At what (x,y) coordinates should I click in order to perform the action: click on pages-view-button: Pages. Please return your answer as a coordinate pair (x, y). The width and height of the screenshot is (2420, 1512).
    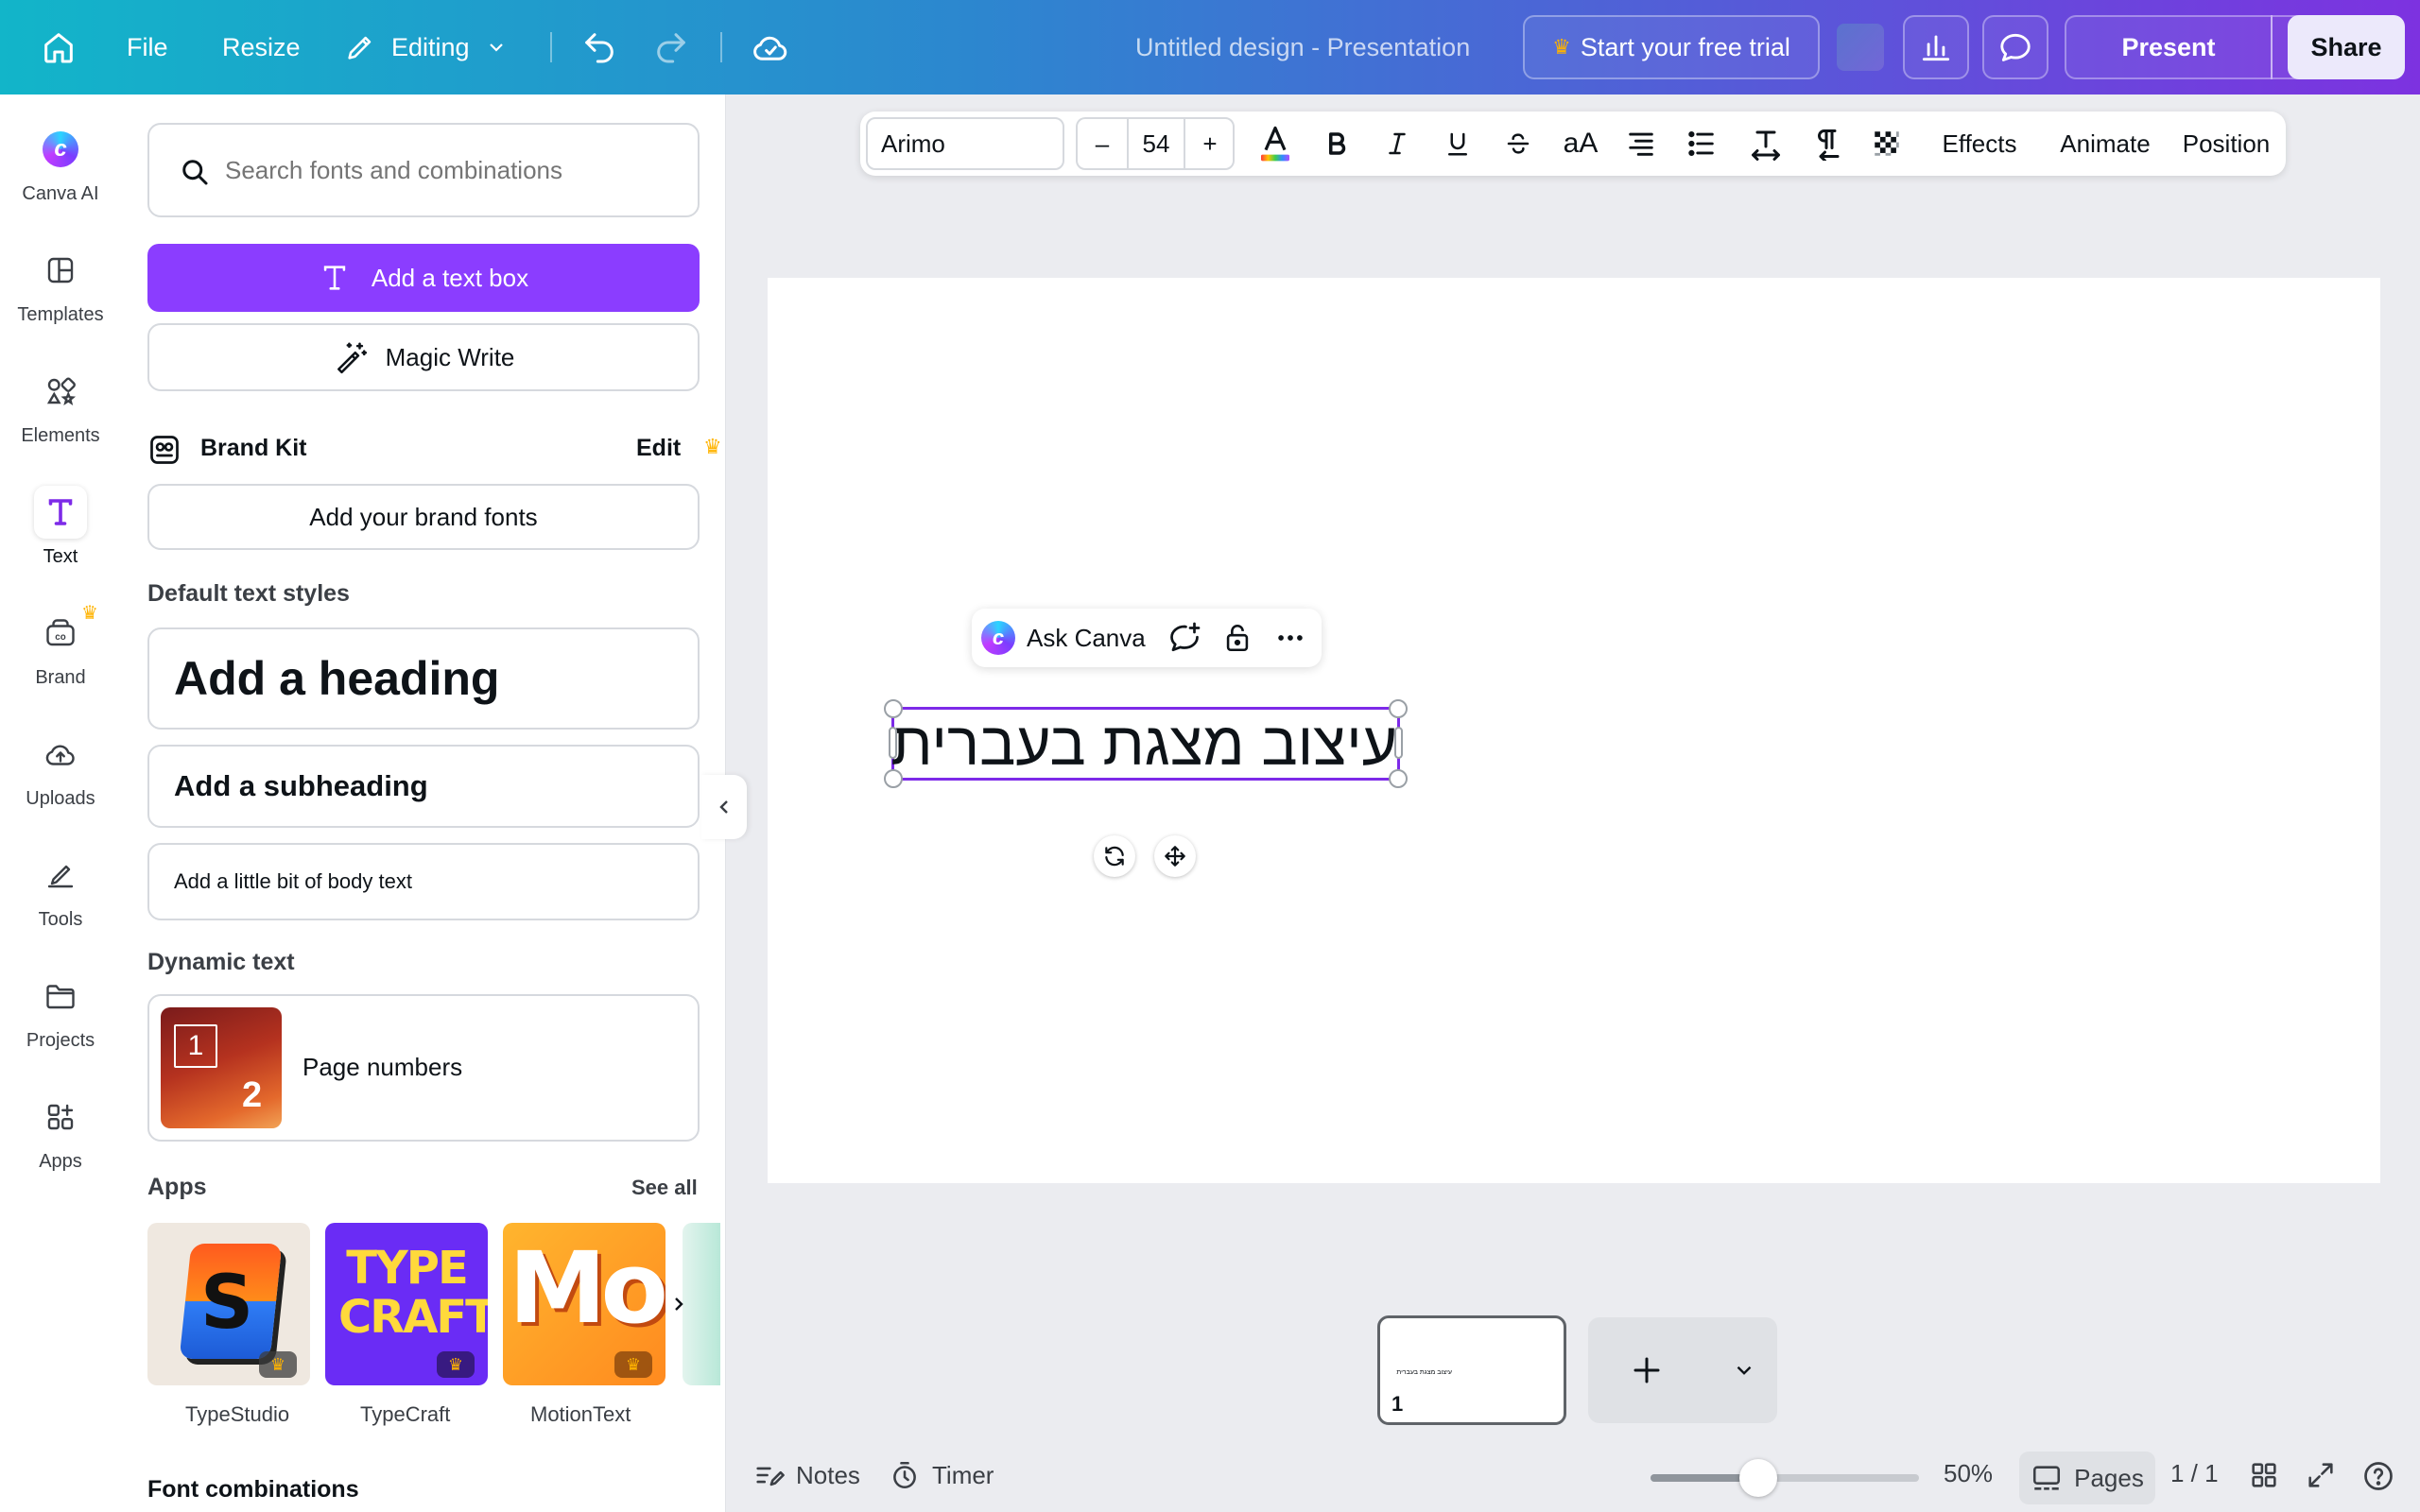
    Looking at the image, I should click on (2087, 1478).